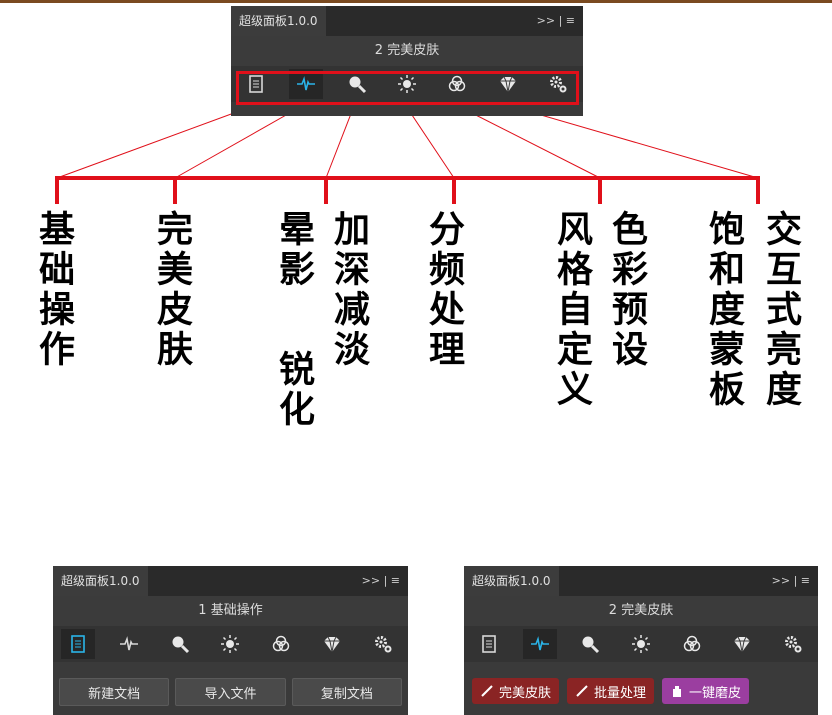  I want to click on perfect-skin-button: 完美皮肤, so click(516, 691).